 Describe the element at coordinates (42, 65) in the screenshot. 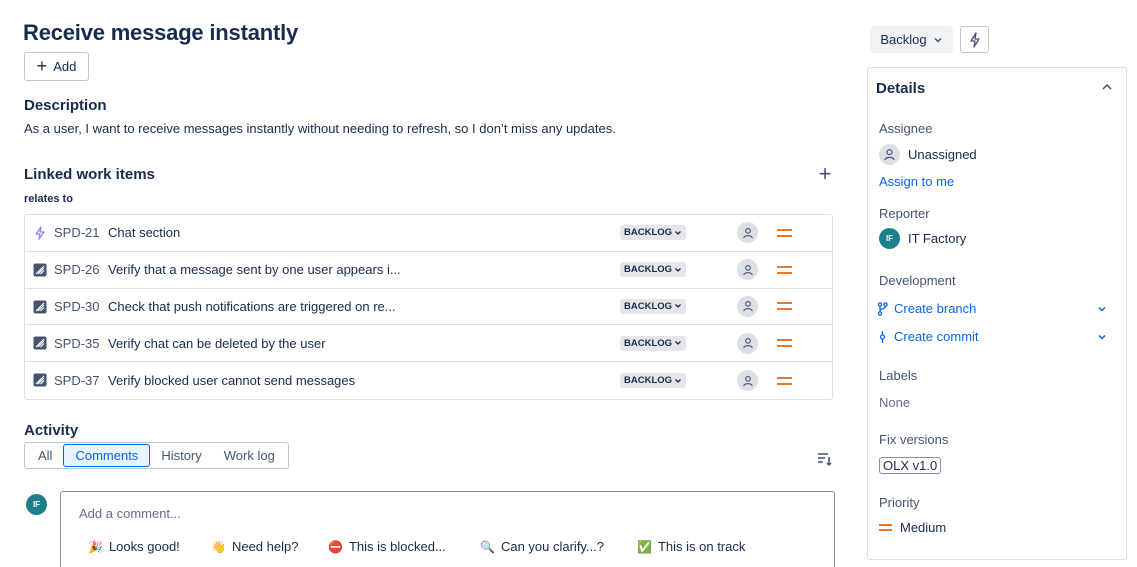

I see `plus-icon: +` at that location.